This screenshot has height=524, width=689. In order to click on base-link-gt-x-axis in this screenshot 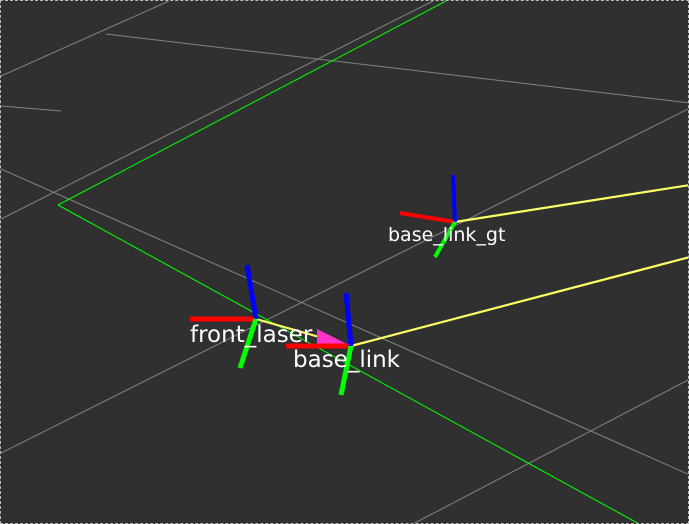, I will do `click(427, 217)`.